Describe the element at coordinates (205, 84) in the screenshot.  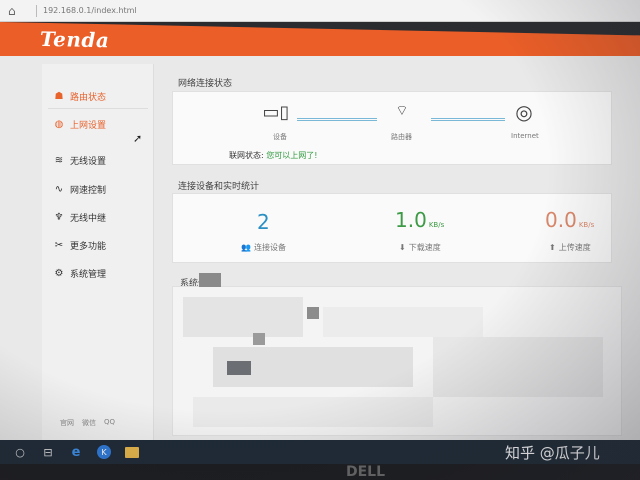
I see `network-status-title: 网络连接状态` at that location.